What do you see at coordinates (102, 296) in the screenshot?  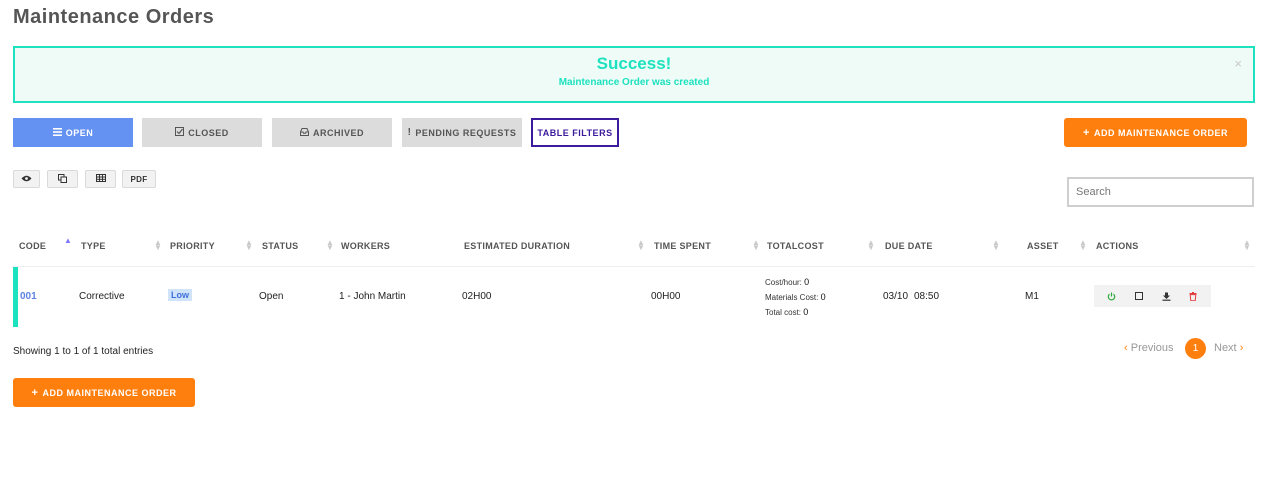 I see `cell-type: Corrective` at bounding box center [102, 296].